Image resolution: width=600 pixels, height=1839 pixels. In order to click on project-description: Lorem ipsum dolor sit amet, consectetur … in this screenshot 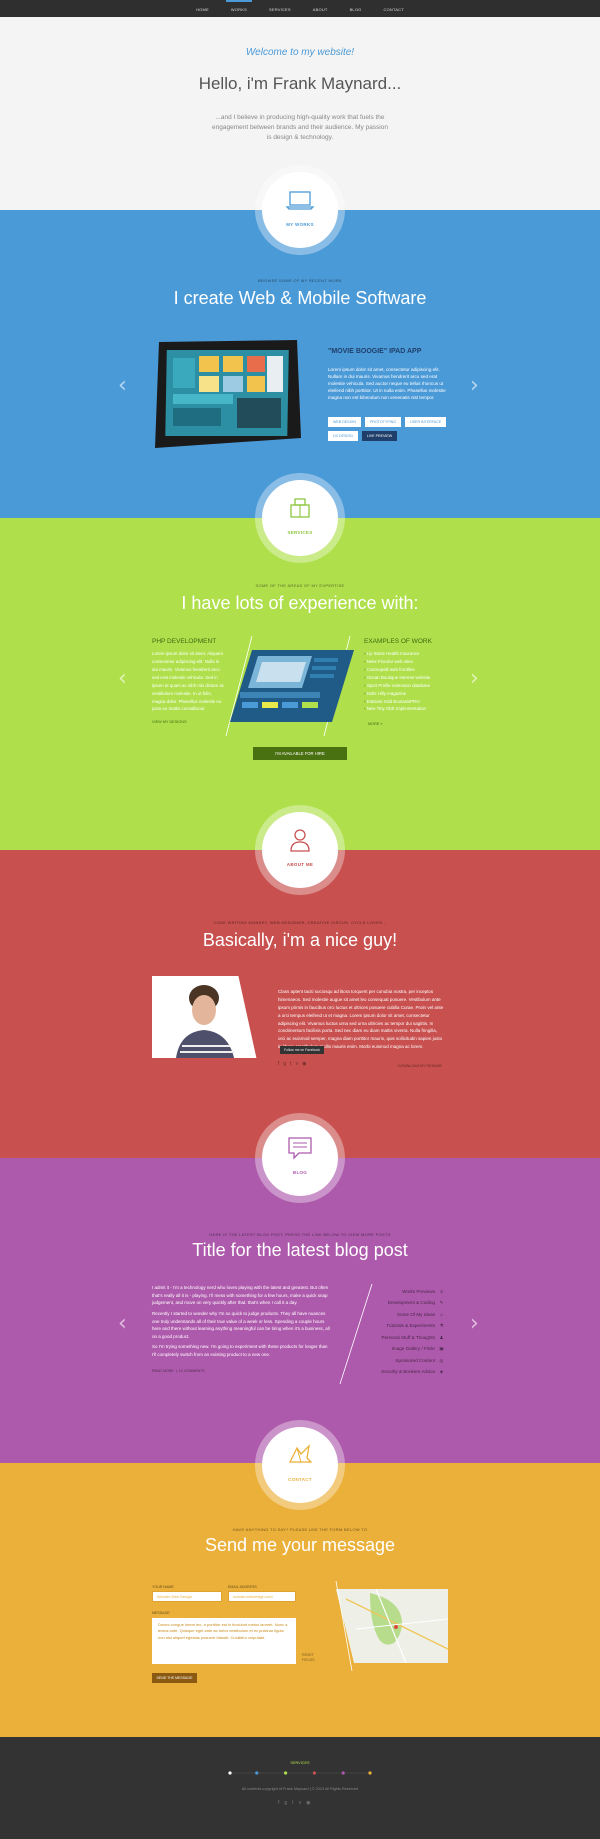, I will do `click(387, 384)`.